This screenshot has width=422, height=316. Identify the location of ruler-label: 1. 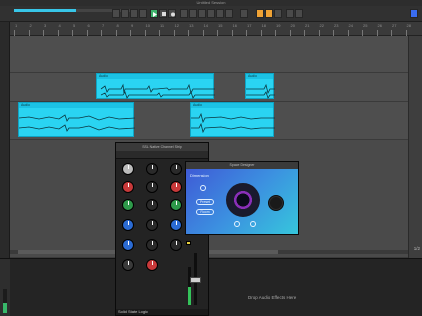
(16, 25).